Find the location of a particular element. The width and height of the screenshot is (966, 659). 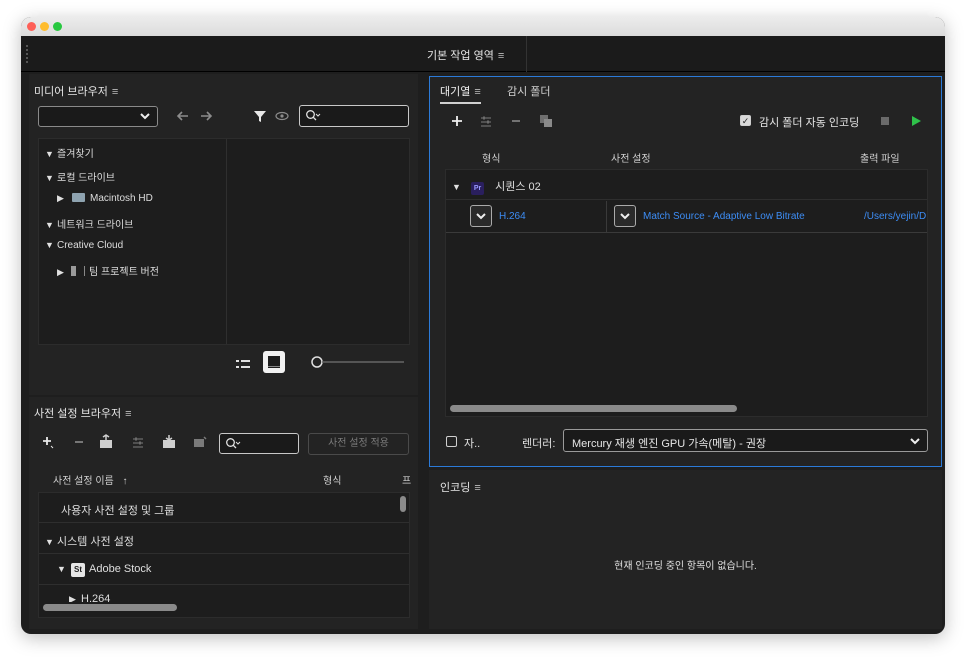

preset-browser-title: 사전 설정 브라우저 ≡ is located at coordinates (83, 413).